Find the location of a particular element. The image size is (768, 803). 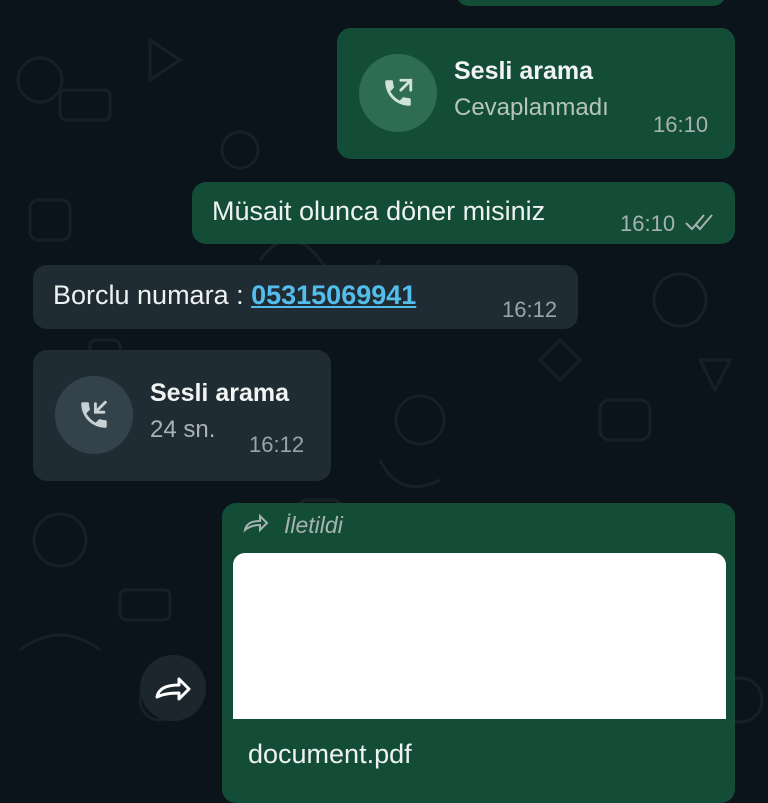

share-arrow-icon is located at coordinates (173, 689).